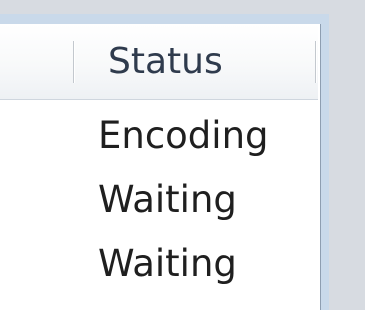 The height and width of the screenshot is (310, 365). I want to click on column-header-name, so click(36, 61).